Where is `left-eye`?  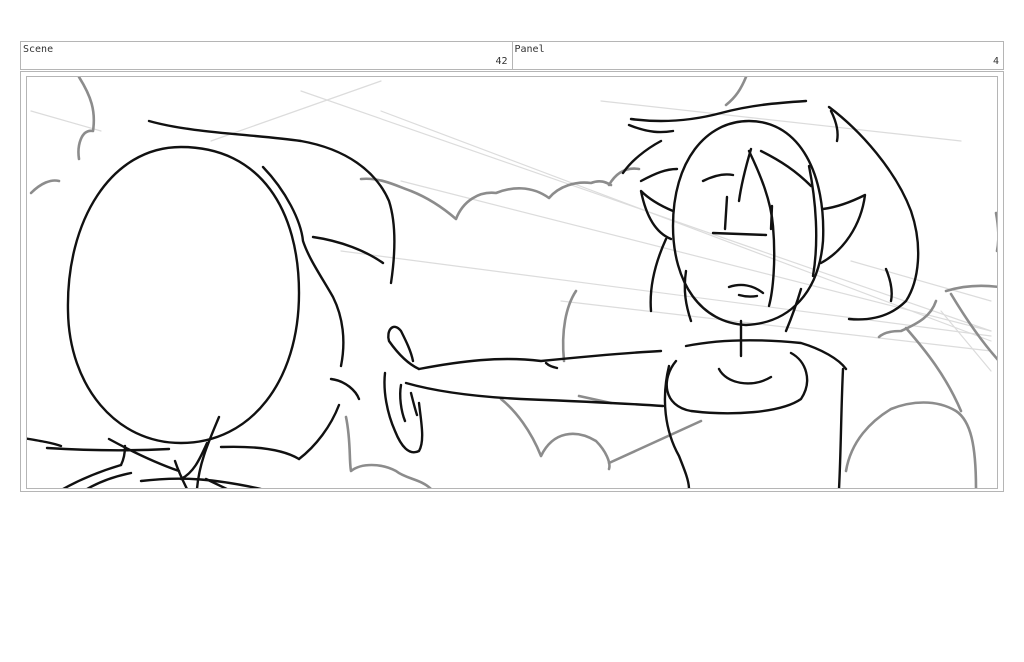
left-eye is located at coordinates (726, 213).